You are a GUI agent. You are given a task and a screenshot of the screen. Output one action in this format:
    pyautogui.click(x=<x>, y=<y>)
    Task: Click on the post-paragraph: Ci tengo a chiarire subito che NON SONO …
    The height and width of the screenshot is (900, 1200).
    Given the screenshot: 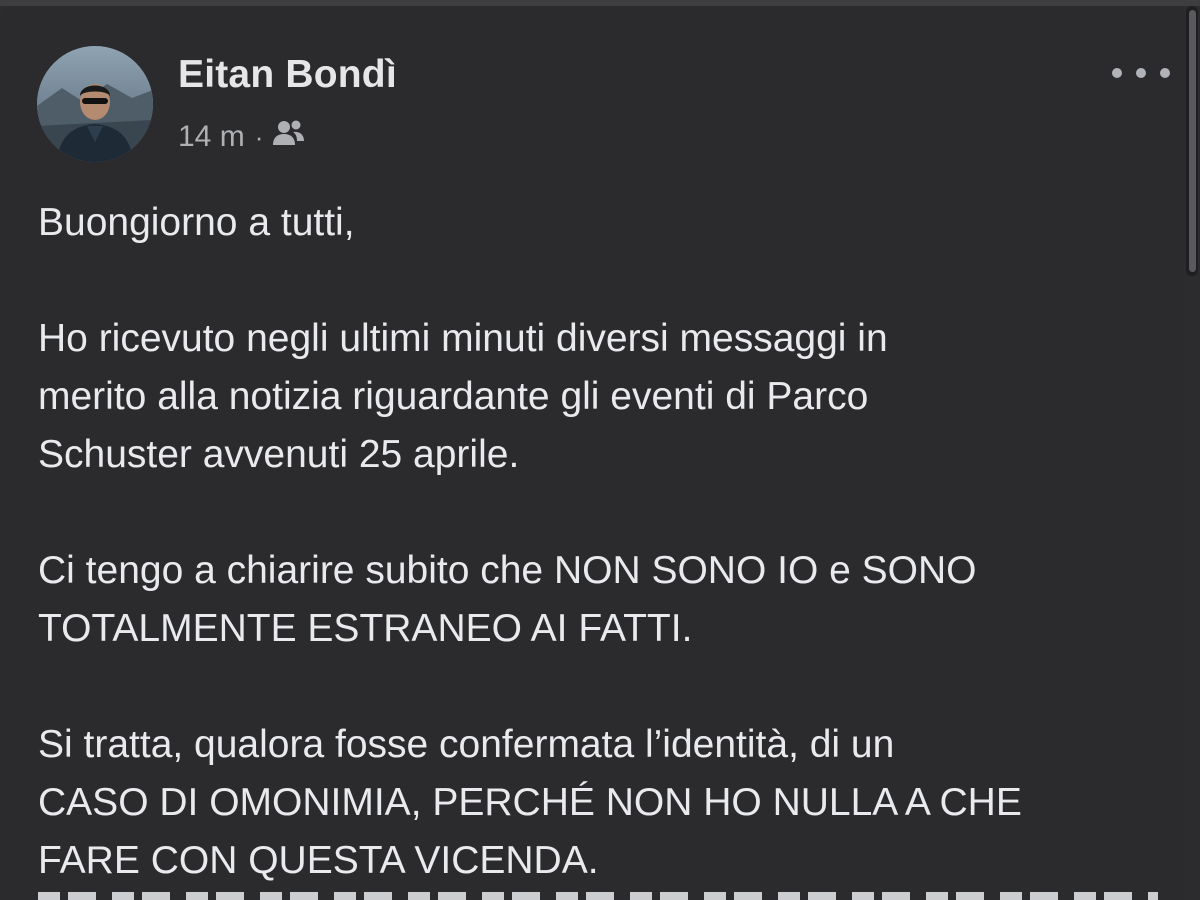 What is the action you would take?
    pyautogui.click(x=598, y=600)
    